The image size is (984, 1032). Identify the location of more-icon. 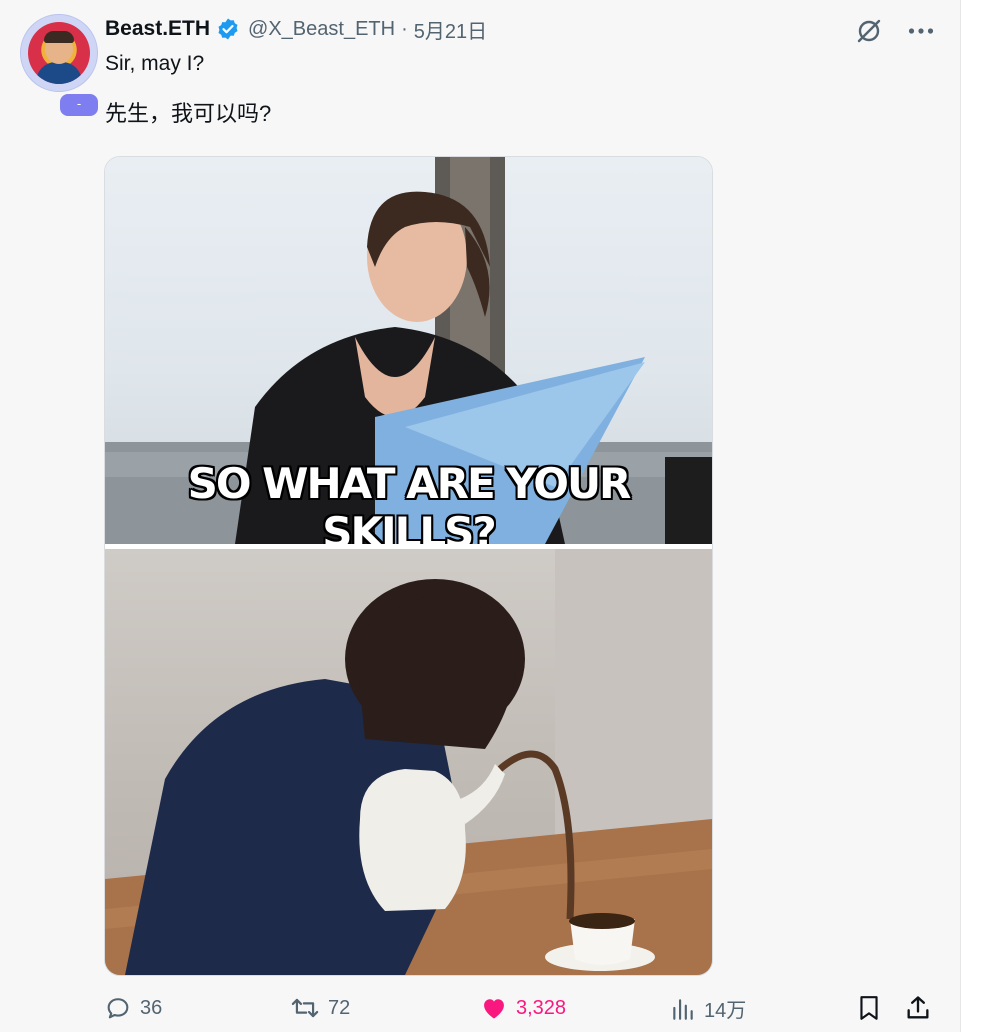
(921, 31).